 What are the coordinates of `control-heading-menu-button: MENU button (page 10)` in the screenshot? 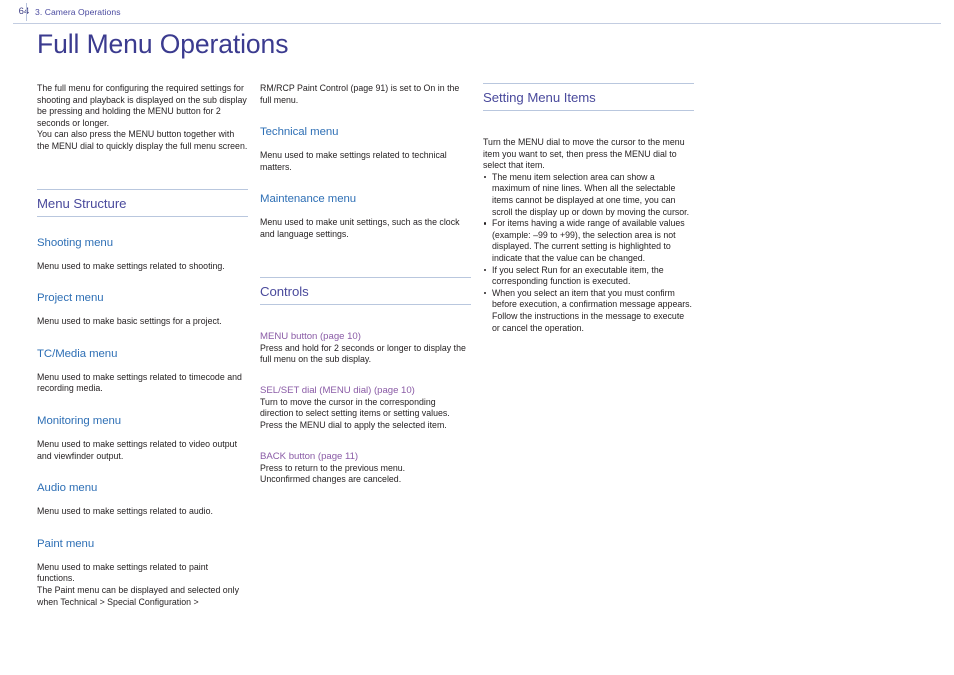 It's located at (310, 336).